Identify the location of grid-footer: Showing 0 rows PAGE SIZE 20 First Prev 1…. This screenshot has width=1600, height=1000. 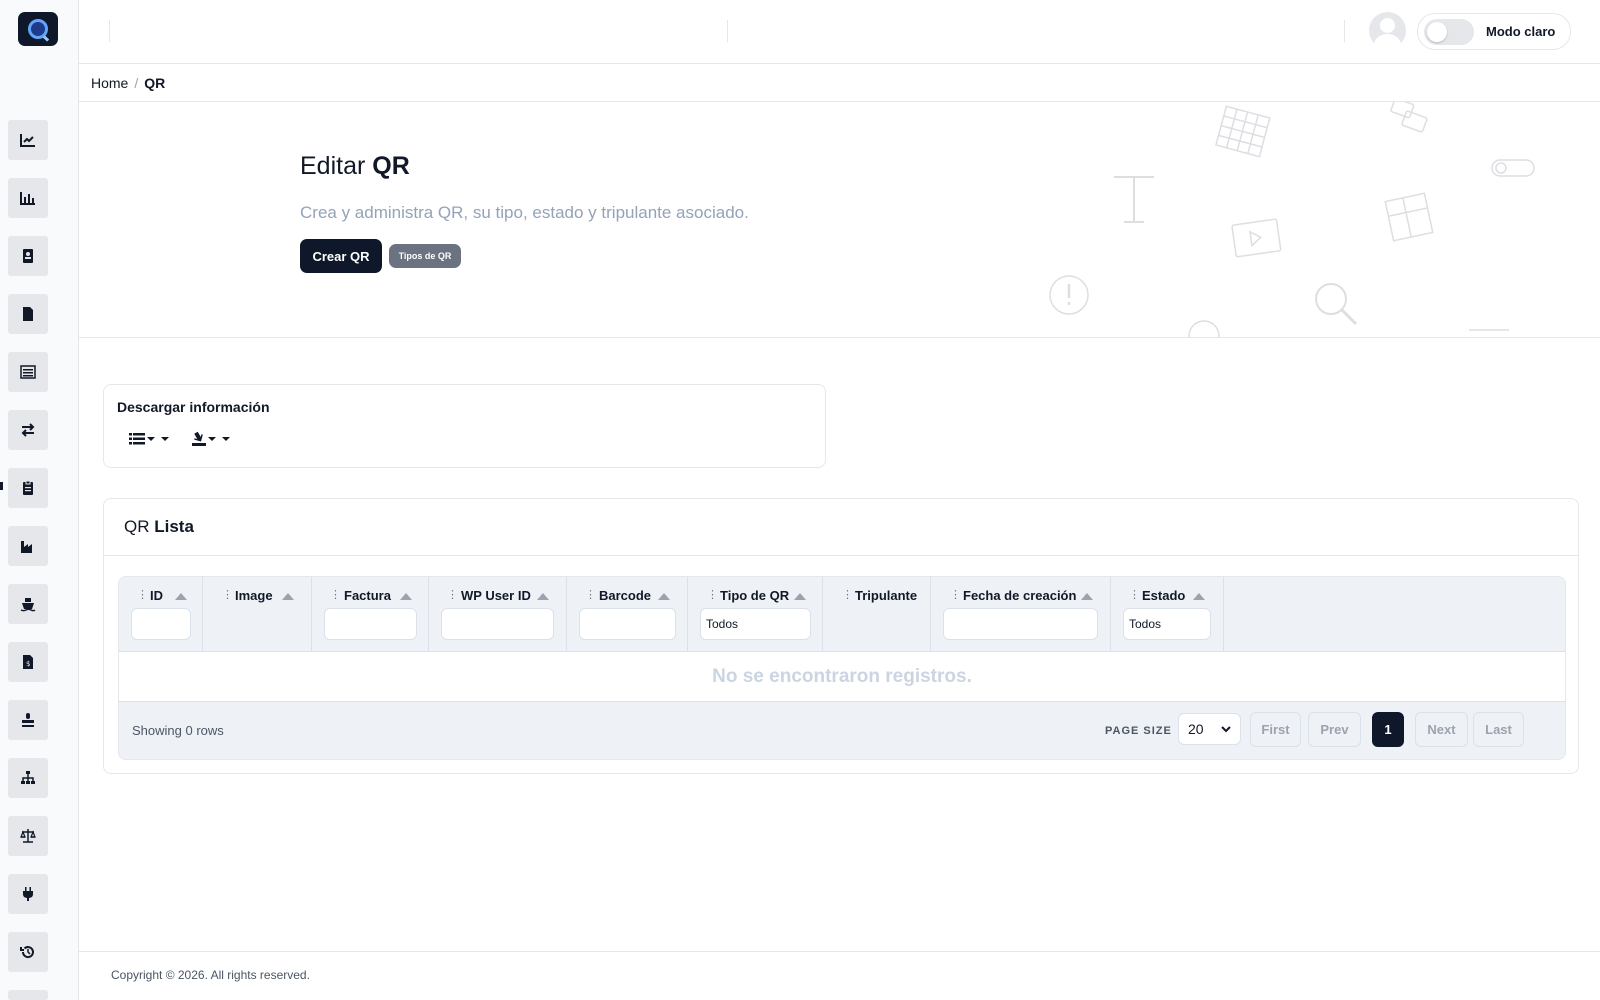
(842, 730).